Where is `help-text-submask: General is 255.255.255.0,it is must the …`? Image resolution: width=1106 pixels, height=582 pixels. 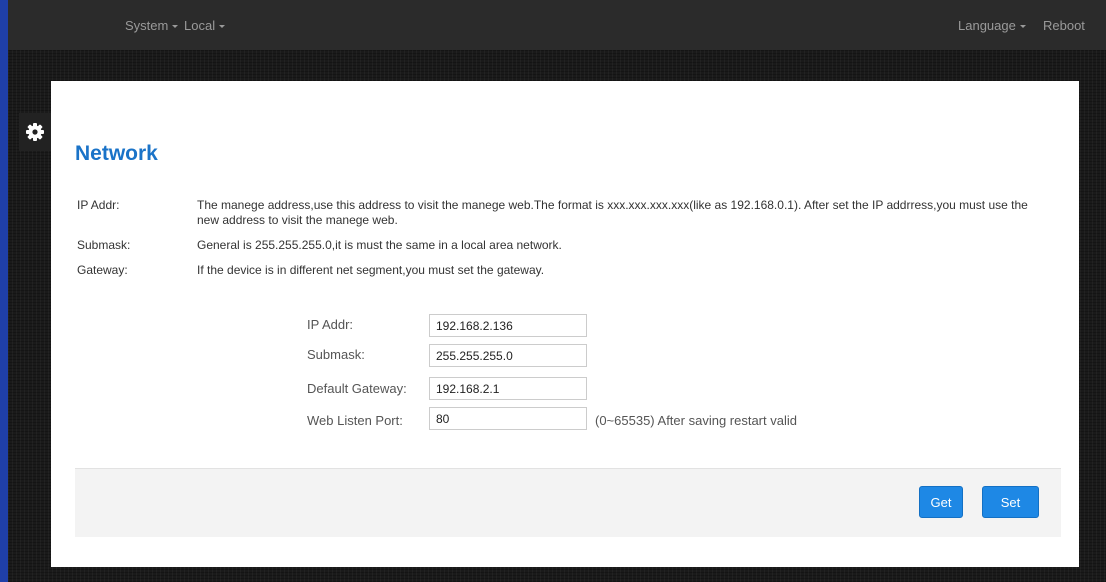 help-text-submask: General is 255.255.255.0,it is must the … is located at coordinates (379, 245).